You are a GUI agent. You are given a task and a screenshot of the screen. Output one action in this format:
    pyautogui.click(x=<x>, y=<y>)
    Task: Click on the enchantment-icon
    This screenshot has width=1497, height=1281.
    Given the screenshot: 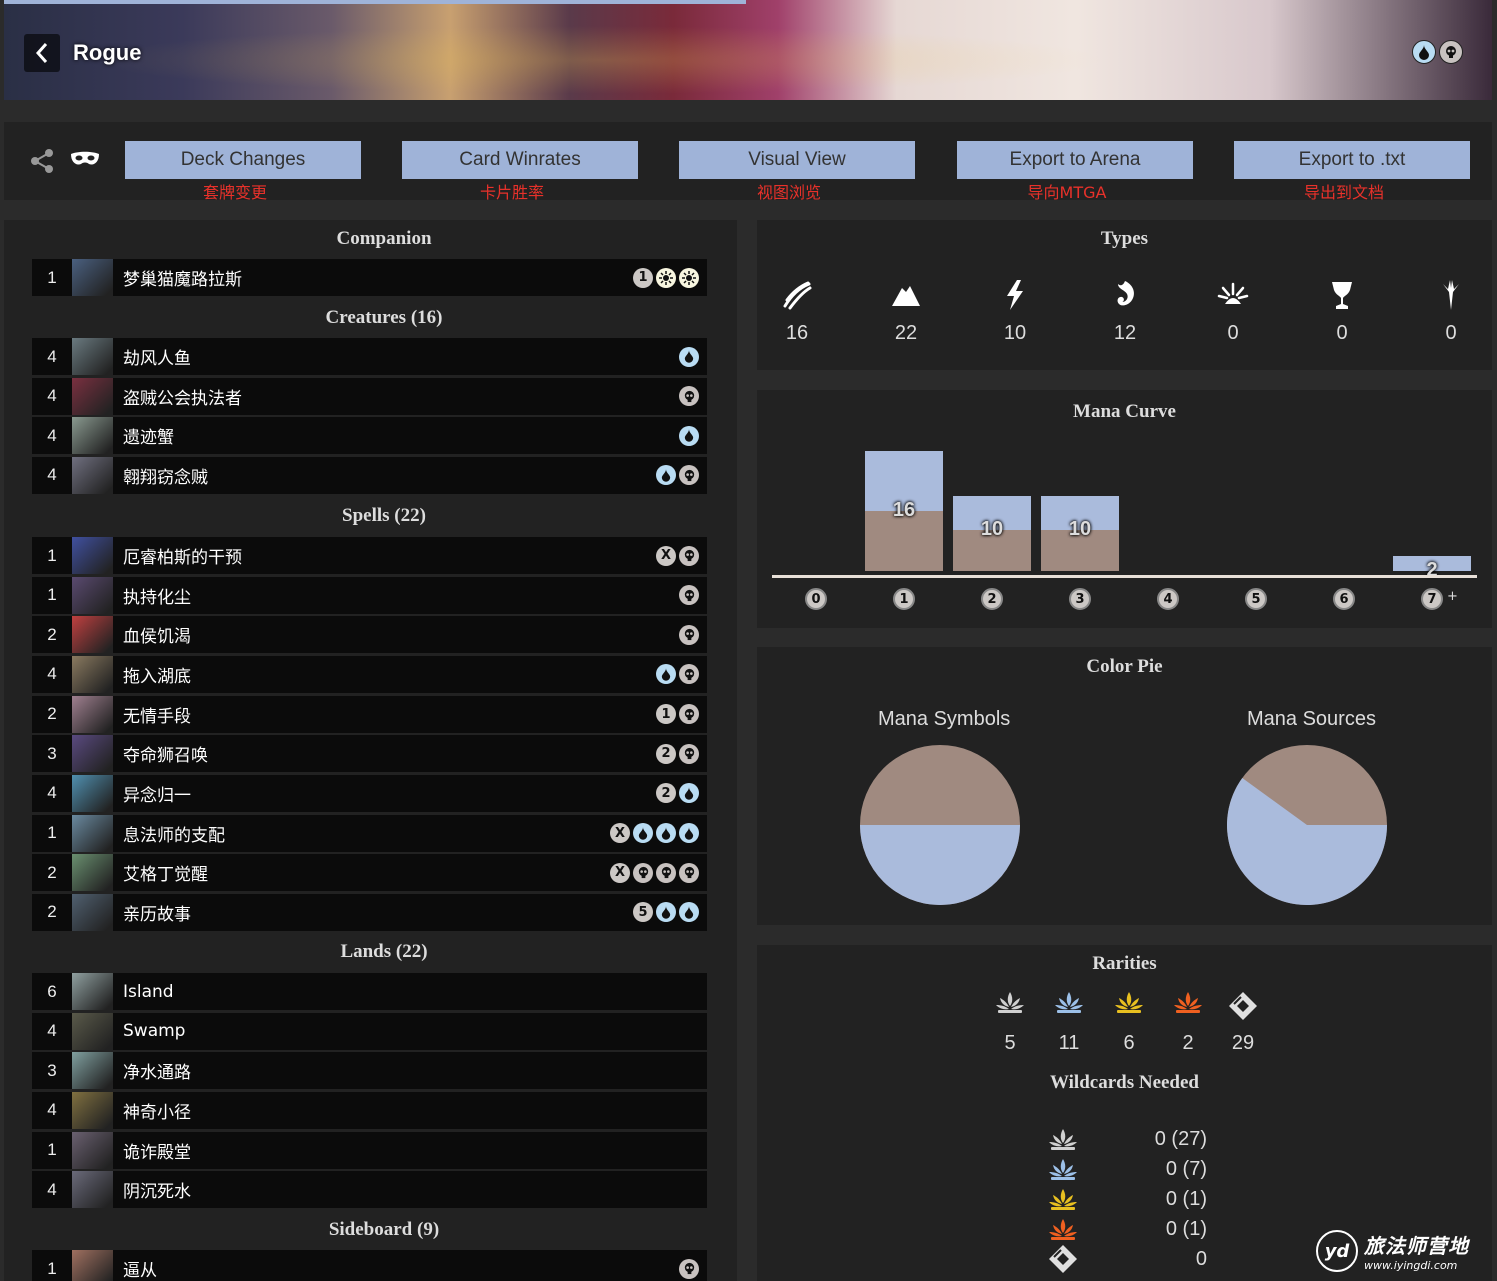 What is the action you would take?
    pyautogui.click(x=1233, y=296)
    